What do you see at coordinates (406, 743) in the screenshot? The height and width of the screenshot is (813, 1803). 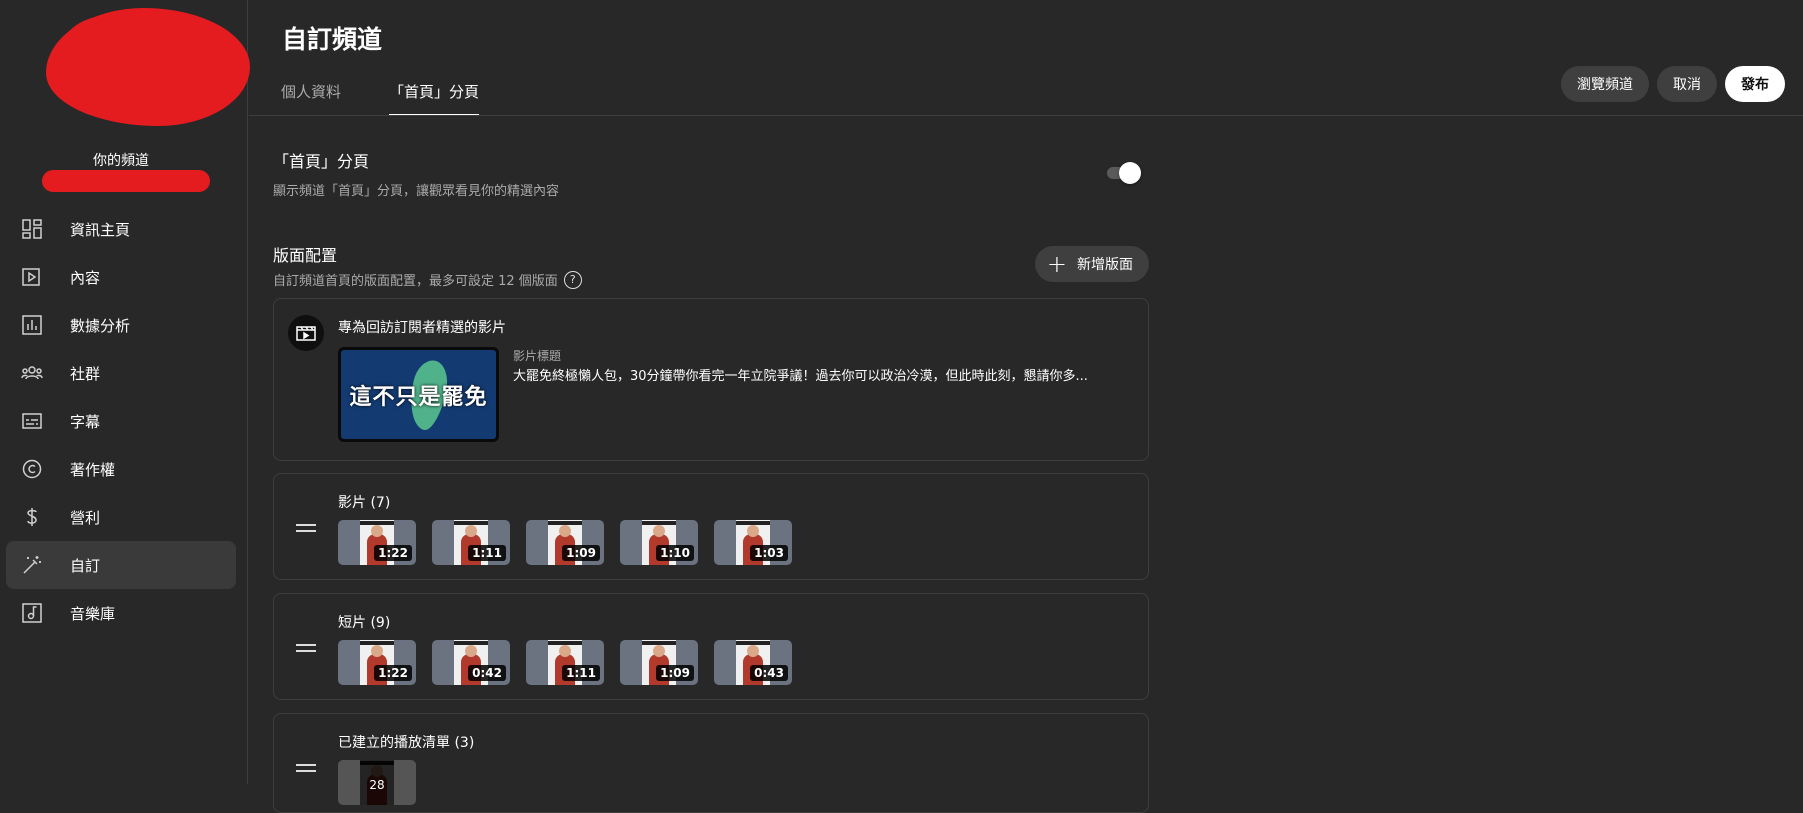 I see `section-title: 已建立的播放清單 (3)` at bounding box center [406, 743].